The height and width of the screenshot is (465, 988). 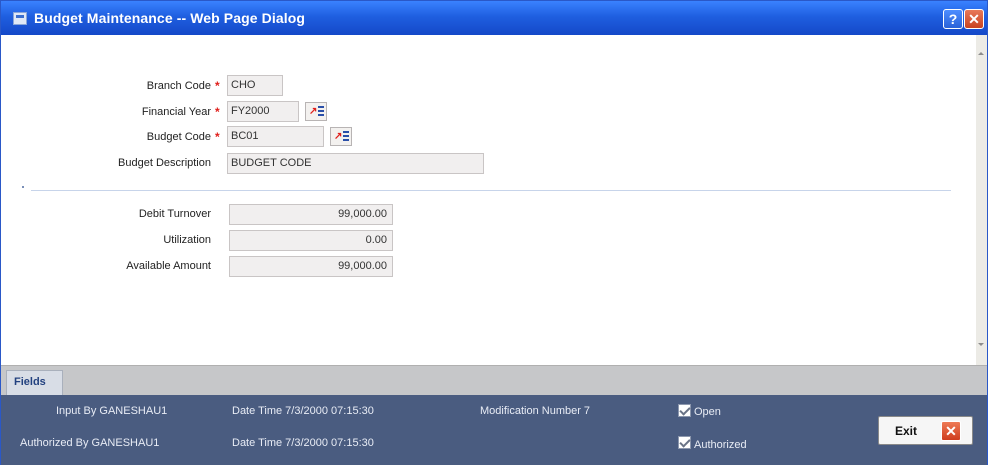 I want to click on branch-code-label: Branch Code, so click(x=178, y=86).